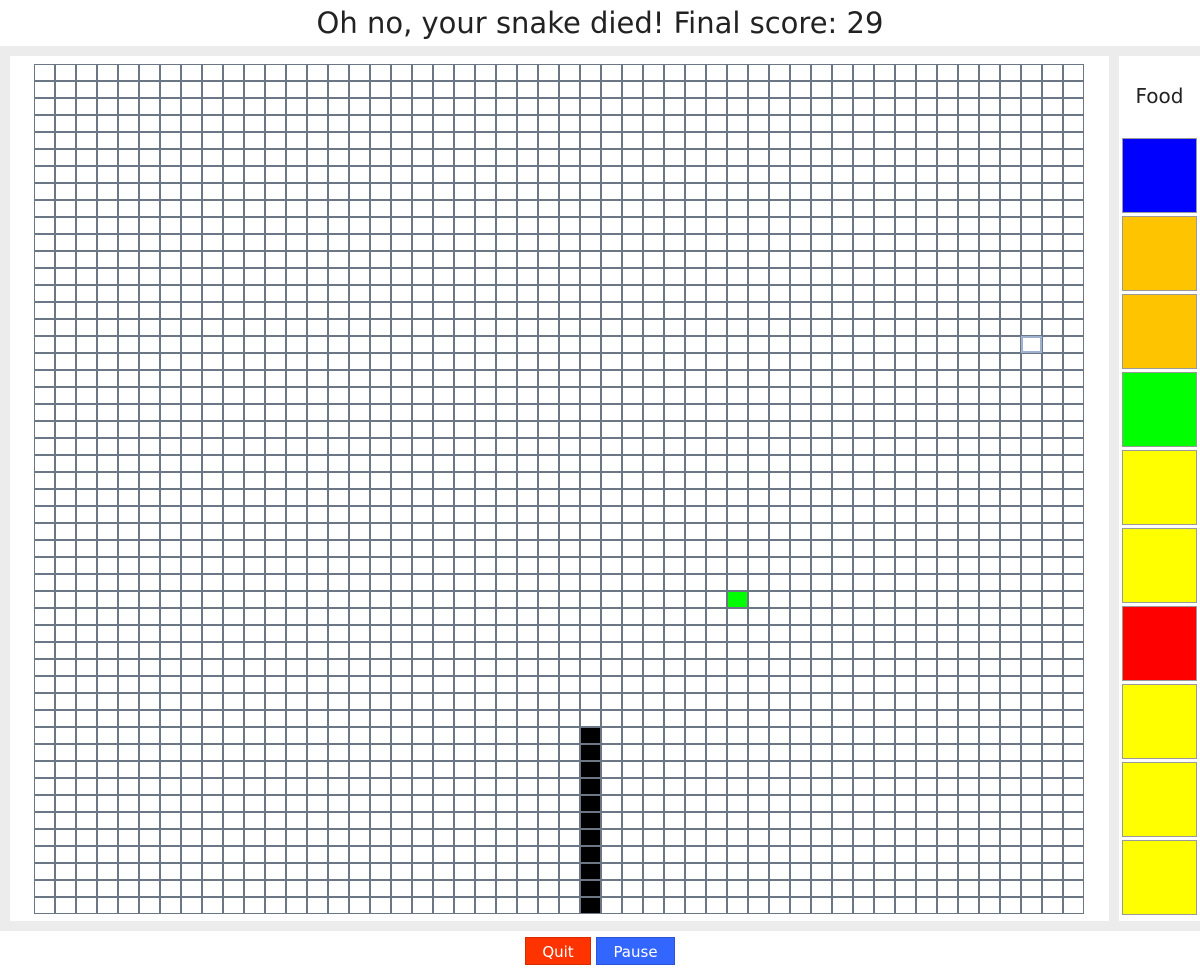 The width and height of the screenshot is (1200, 970). What do you see at coordinates (635, 951) in the screenshot?
I see `pause-button: Pause` at bounding box center [635, 951].